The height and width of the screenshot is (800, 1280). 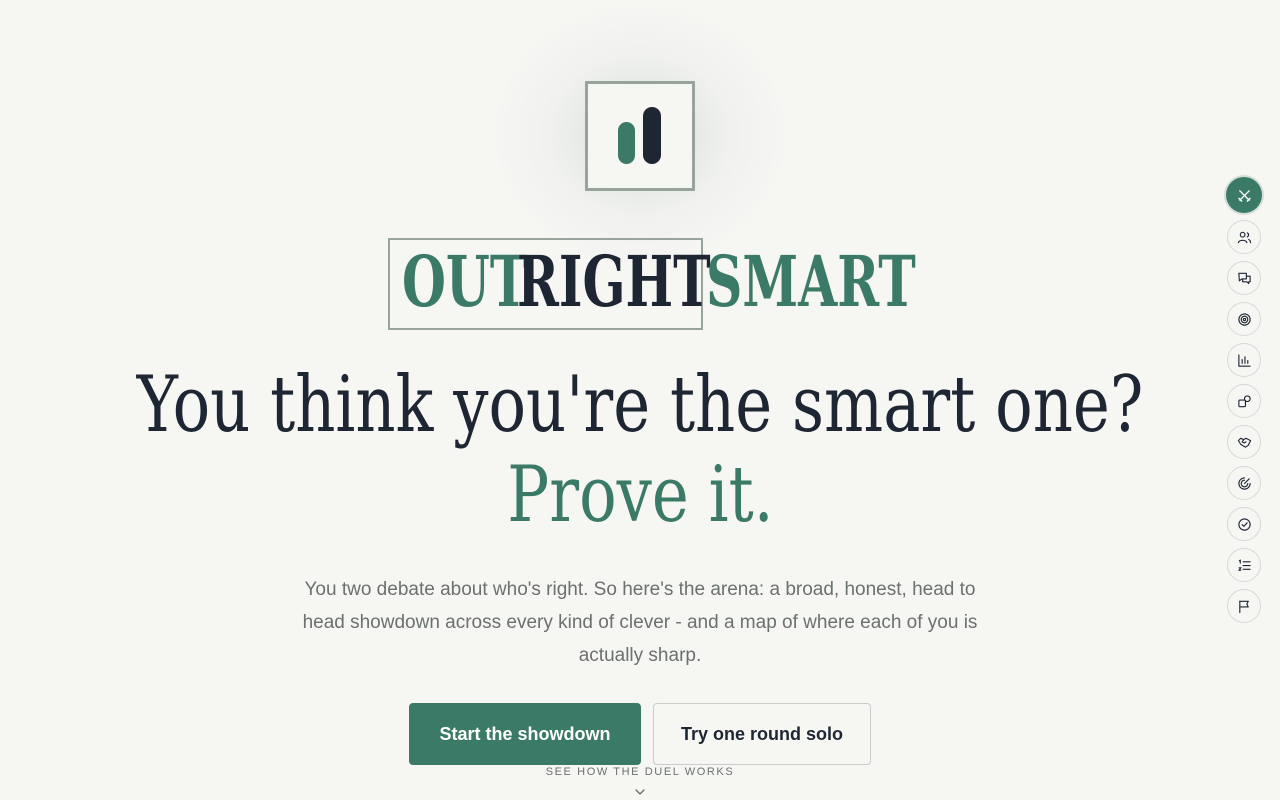 I want to click on nav-item-stats, so click(x=1244, y=360).